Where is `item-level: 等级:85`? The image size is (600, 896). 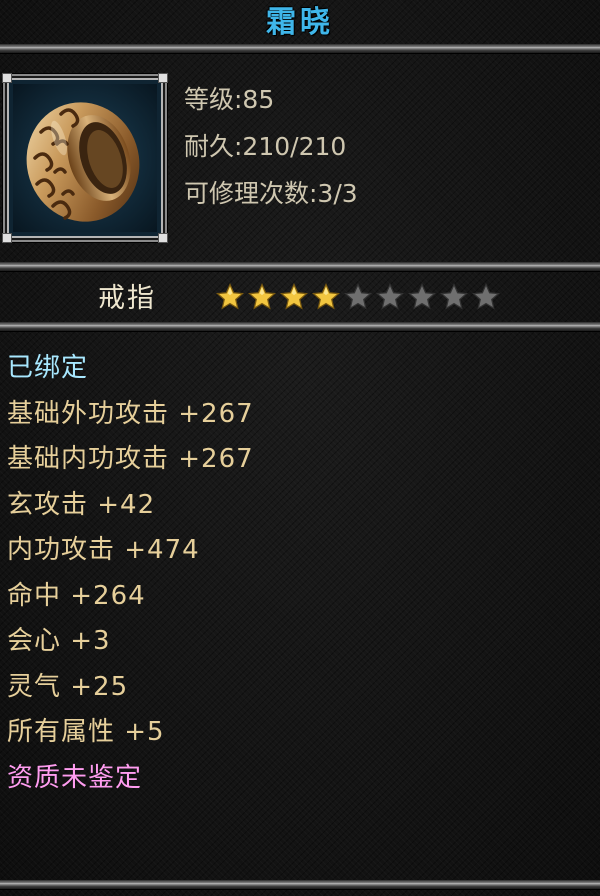
item-level: 等级:85 is located at coordinates (229, 99).